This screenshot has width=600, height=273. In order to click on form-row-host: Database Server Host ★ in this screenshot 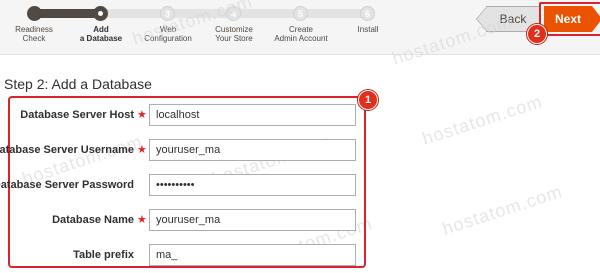, I will do `click(183, 115)`.